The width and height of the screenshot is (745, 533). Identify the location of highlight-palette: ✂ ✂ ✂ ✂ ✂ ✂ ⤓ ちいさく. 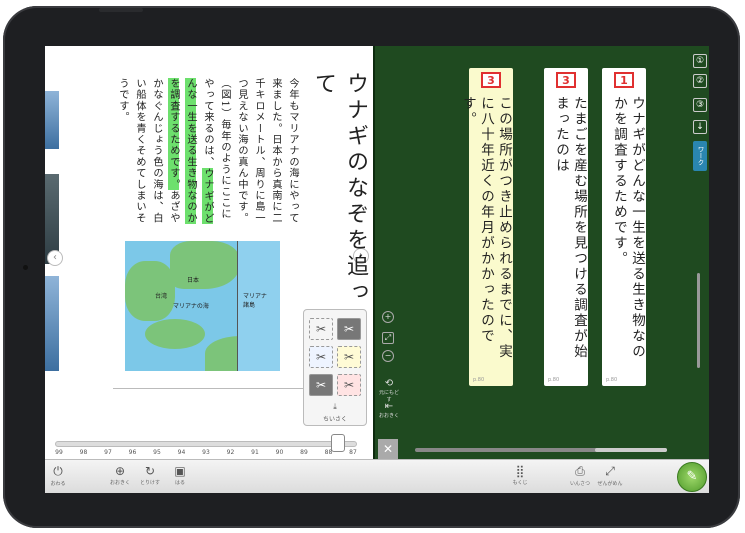
(335, 367).